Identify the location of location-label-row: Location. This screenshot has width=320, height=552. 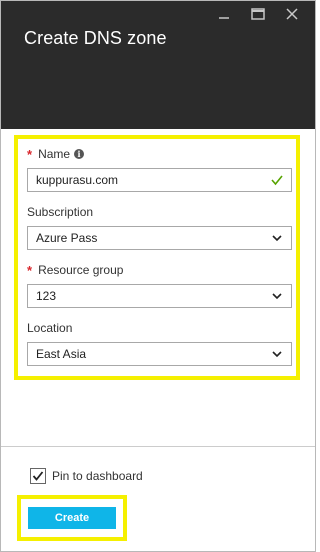
(159, 328).